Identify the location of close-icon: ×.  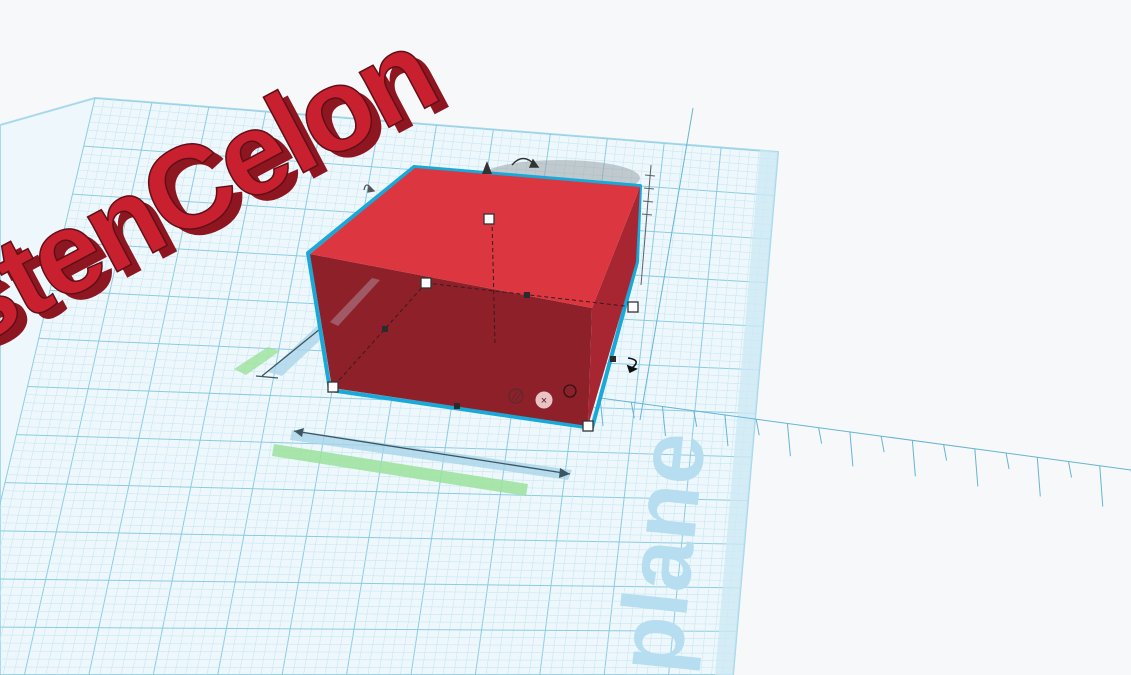
(544, 400).